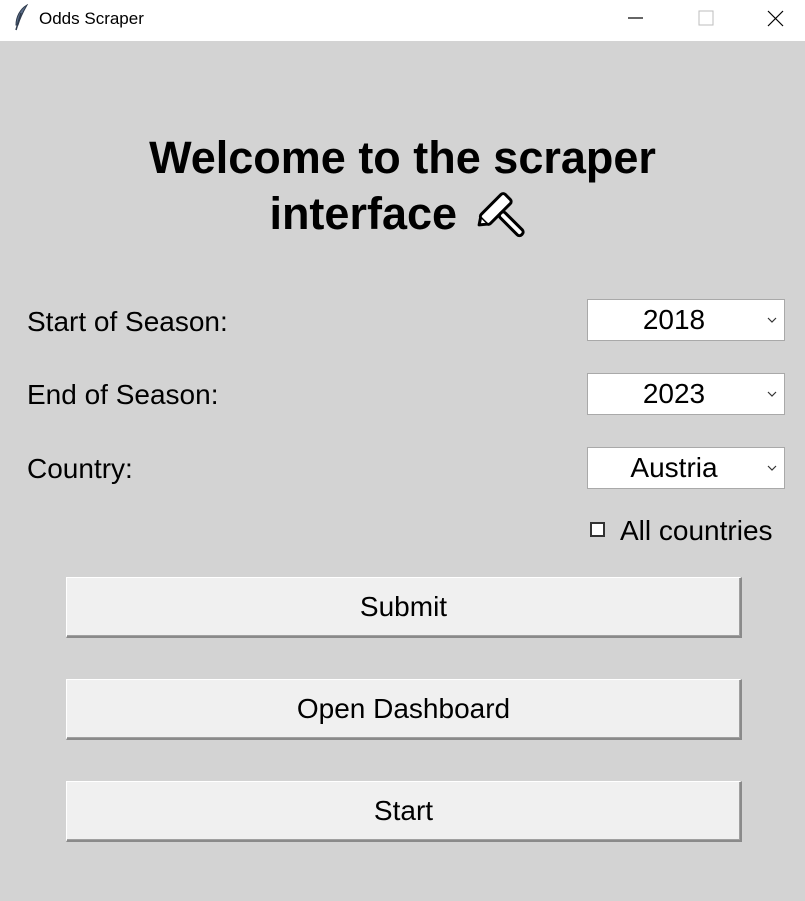 Image resolution: width=805 pixels, height=901 pixels. What do you see at coordinates (80, 468) in the screenshot?
I see `country-label: Country:` at bounding box center [80, 468].